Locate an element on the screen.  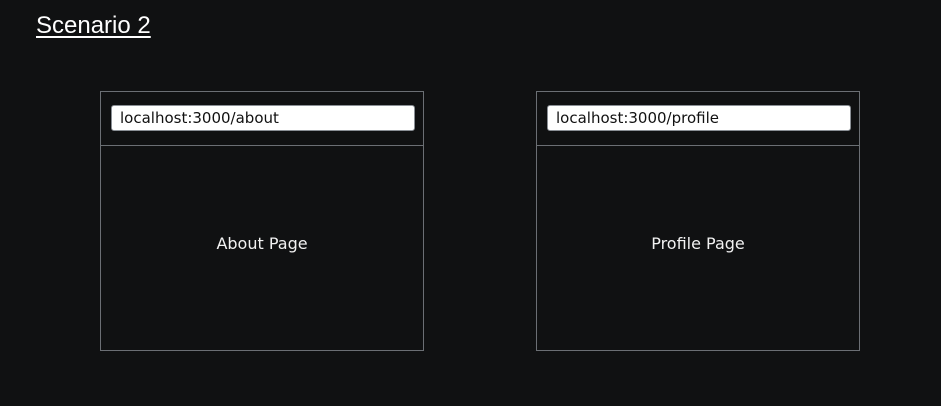
page-label: About Page is located at coordinates (262, 243).